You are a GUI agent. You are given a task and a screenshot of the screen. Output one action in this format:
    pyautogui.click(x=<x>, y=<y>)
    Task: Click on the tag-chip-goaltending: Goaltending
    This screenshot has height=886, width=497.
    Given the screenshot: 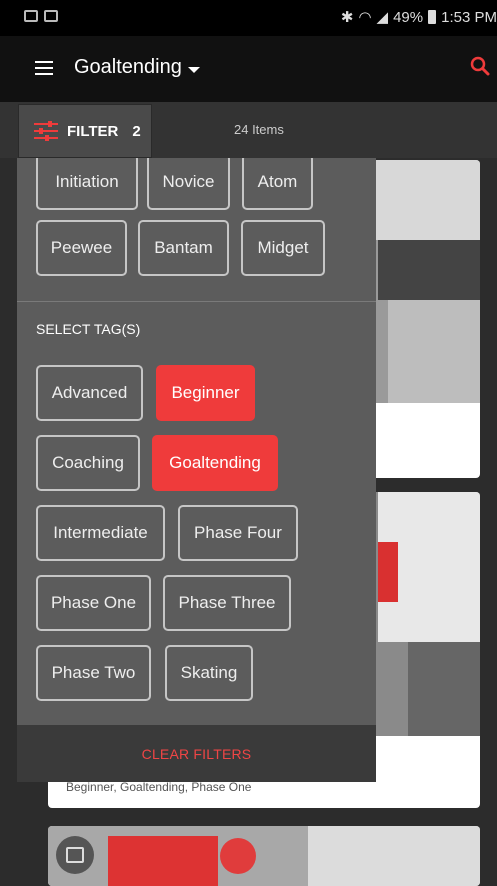 What is the action you would take?
    pyautogui.click(x=215, y=463)
    